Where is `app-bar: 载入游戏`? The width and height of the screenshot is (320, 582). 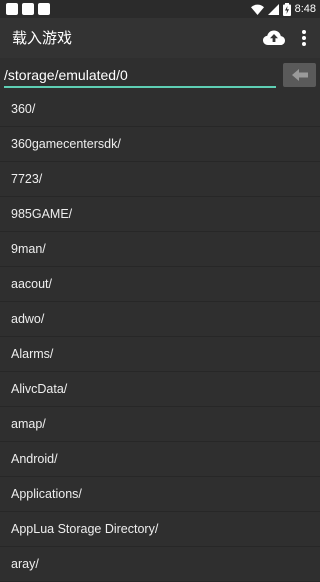
app-bar: 载入游戏 is located at coordinates (160, 38).